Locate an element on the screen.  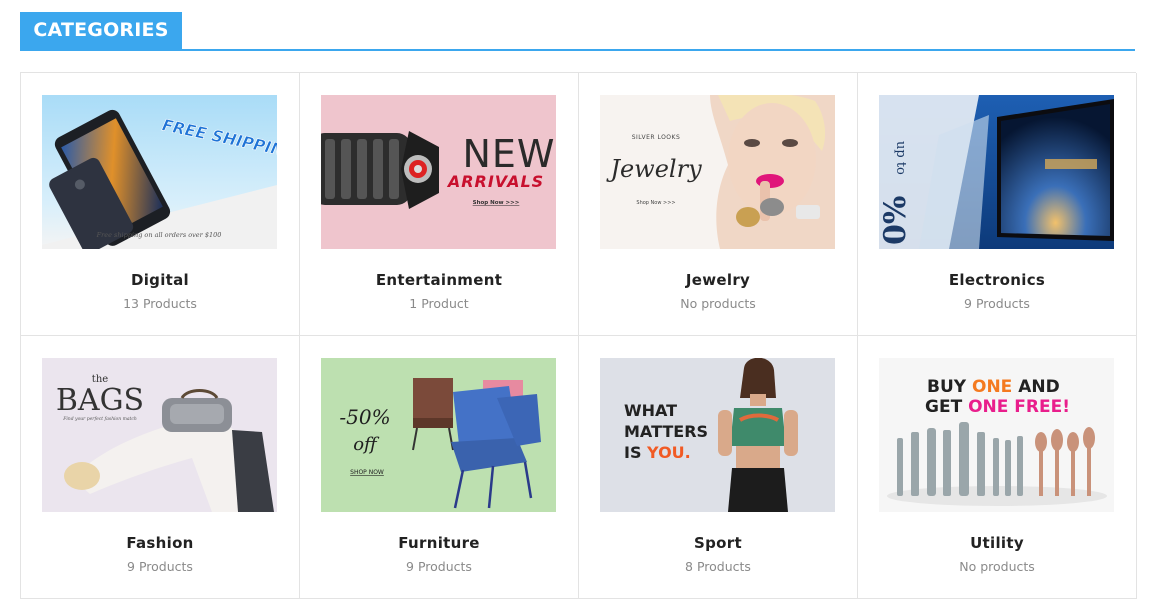
category-banner-entertainment: NEW ARRIVALS Shop Now >>> is located at coordinates (438, 172).